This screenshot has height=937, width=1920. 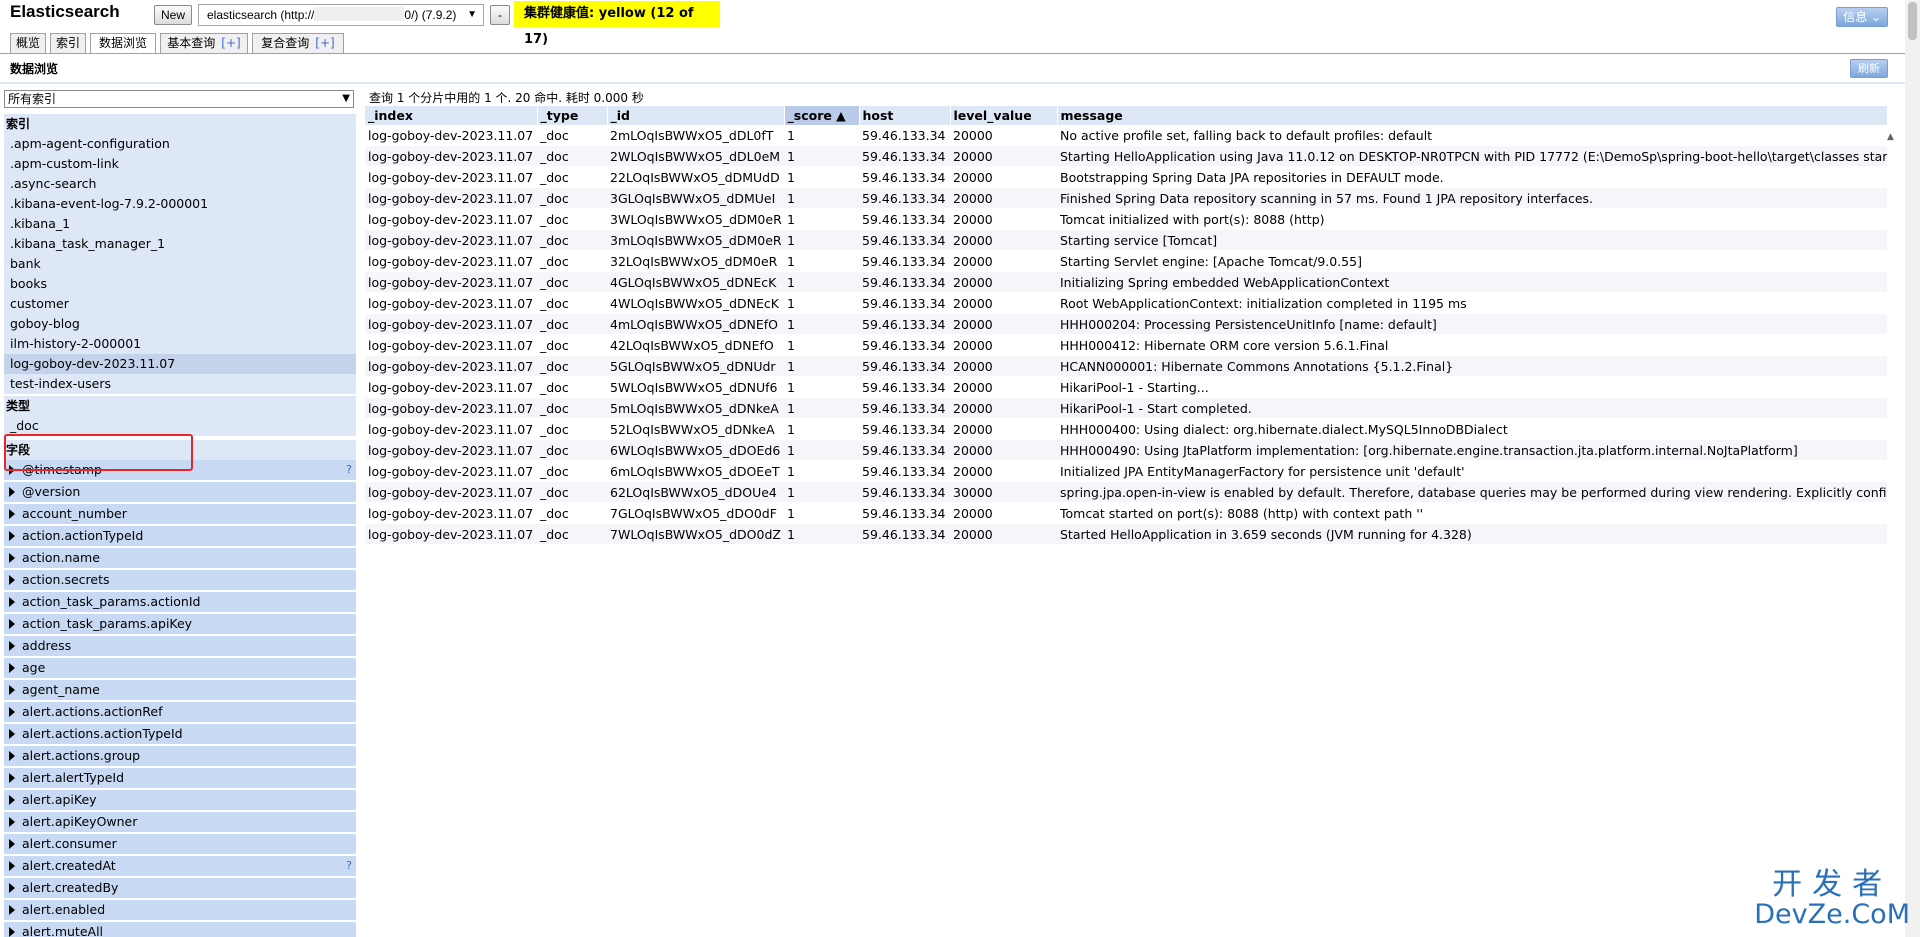 I want to click on type-item-doc: _doc, so click(x=180, y=426).